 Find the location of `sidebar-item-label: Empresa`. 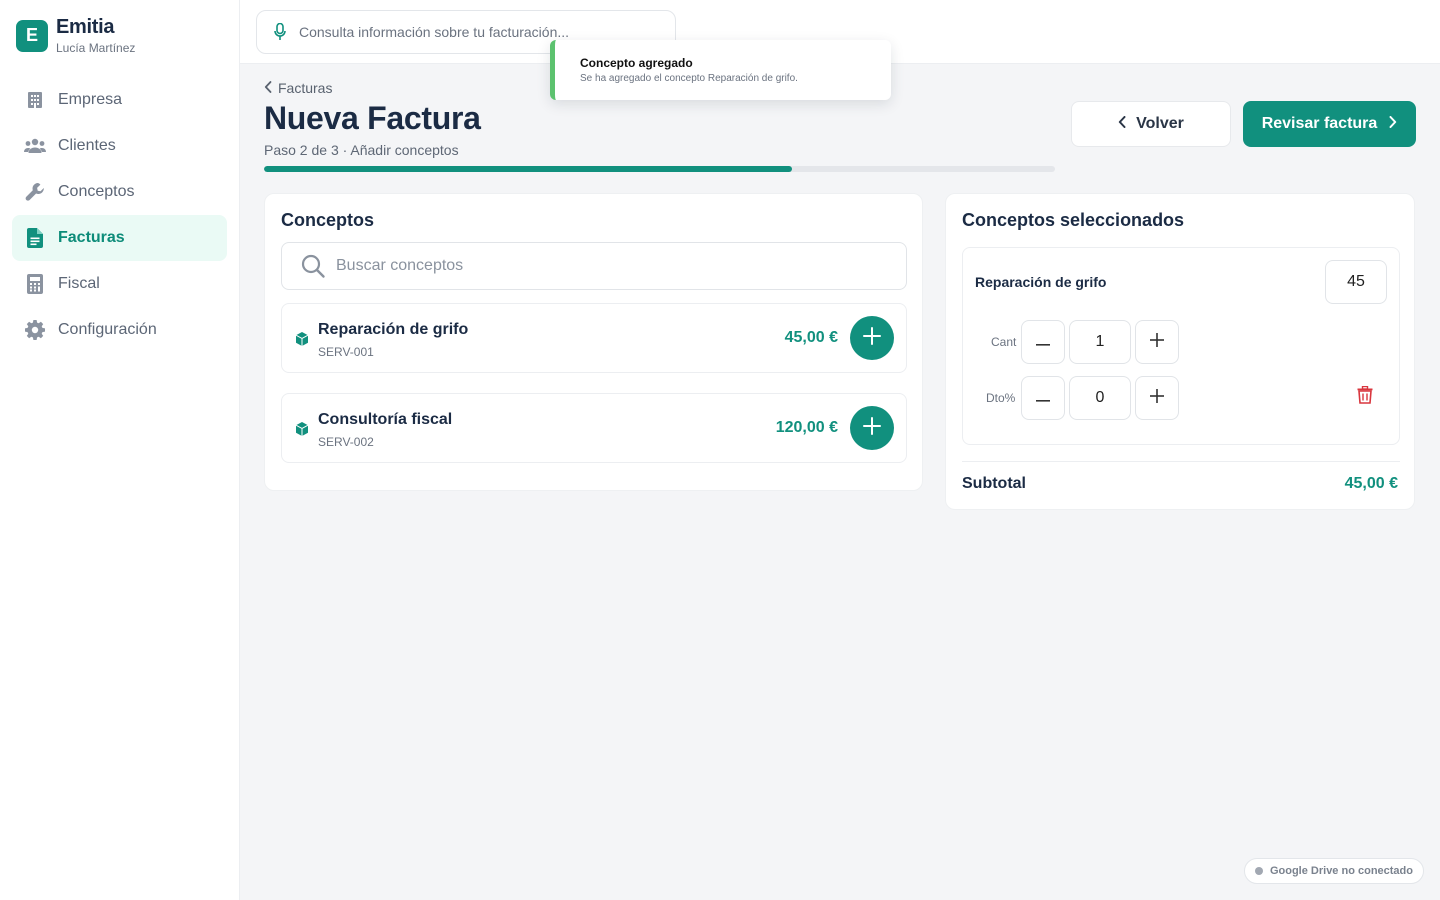

sidebar-item-label: Empresa is located at coordinates (90, 99).